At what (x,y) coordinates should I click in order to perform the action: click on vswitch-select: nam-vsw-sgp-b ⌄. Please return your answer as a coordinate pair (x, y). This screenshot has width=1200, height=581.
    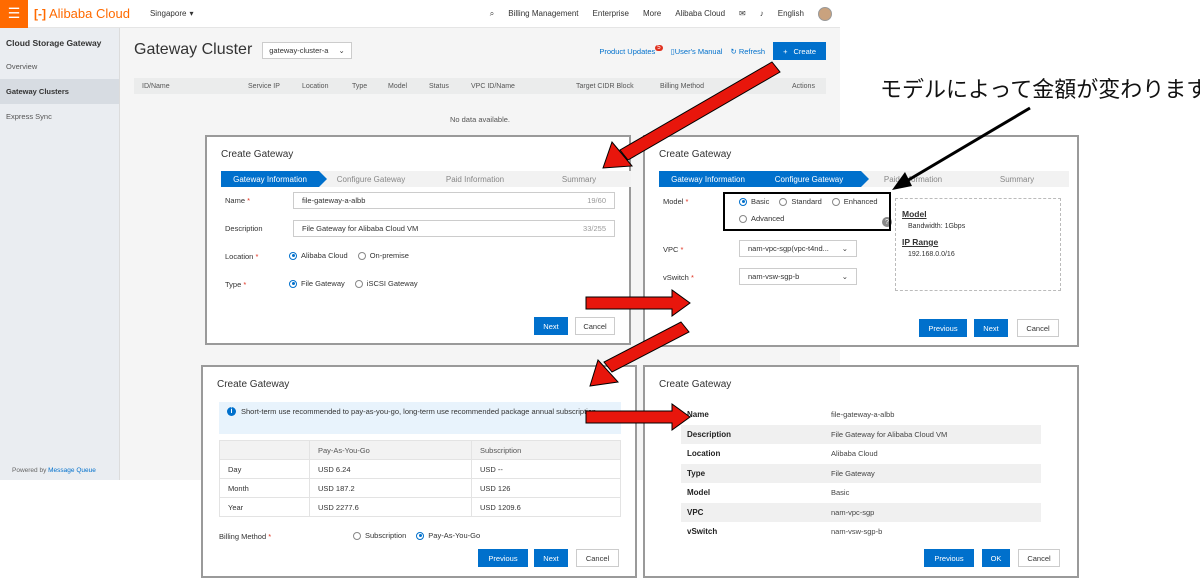
    Looking at the image, I should click on (798, 276).